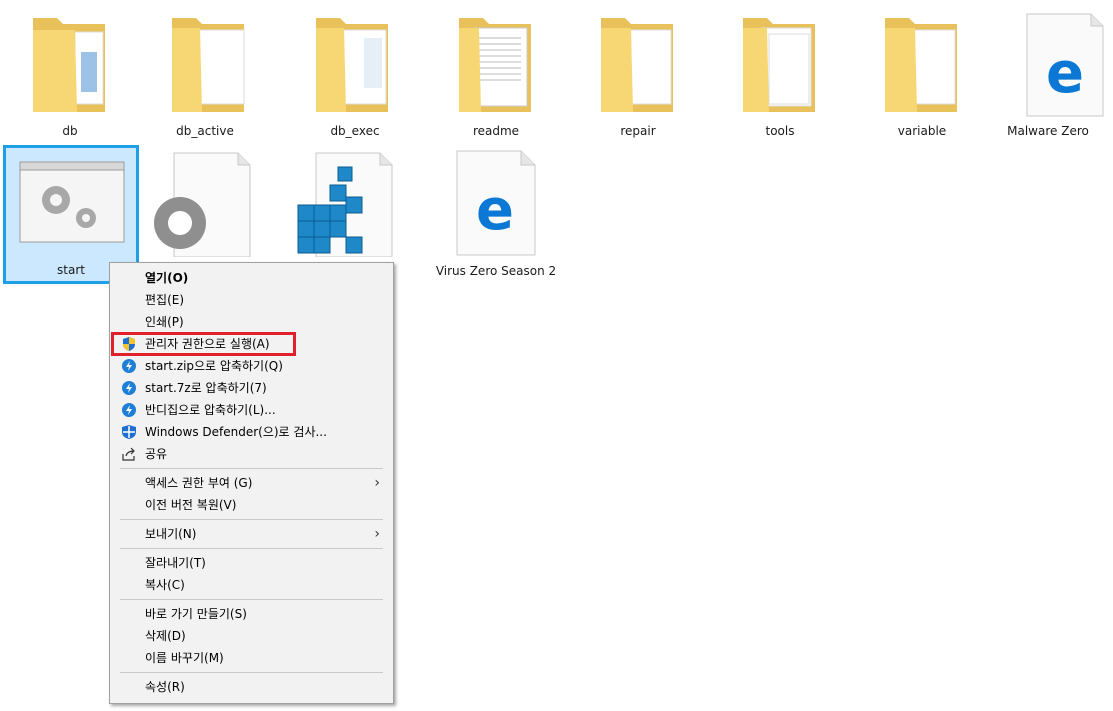 The image size is (1113, 711). Describe the element at coordinates (251, 454) in the screenshot. I see `menu-item-share: 공유` at that location.